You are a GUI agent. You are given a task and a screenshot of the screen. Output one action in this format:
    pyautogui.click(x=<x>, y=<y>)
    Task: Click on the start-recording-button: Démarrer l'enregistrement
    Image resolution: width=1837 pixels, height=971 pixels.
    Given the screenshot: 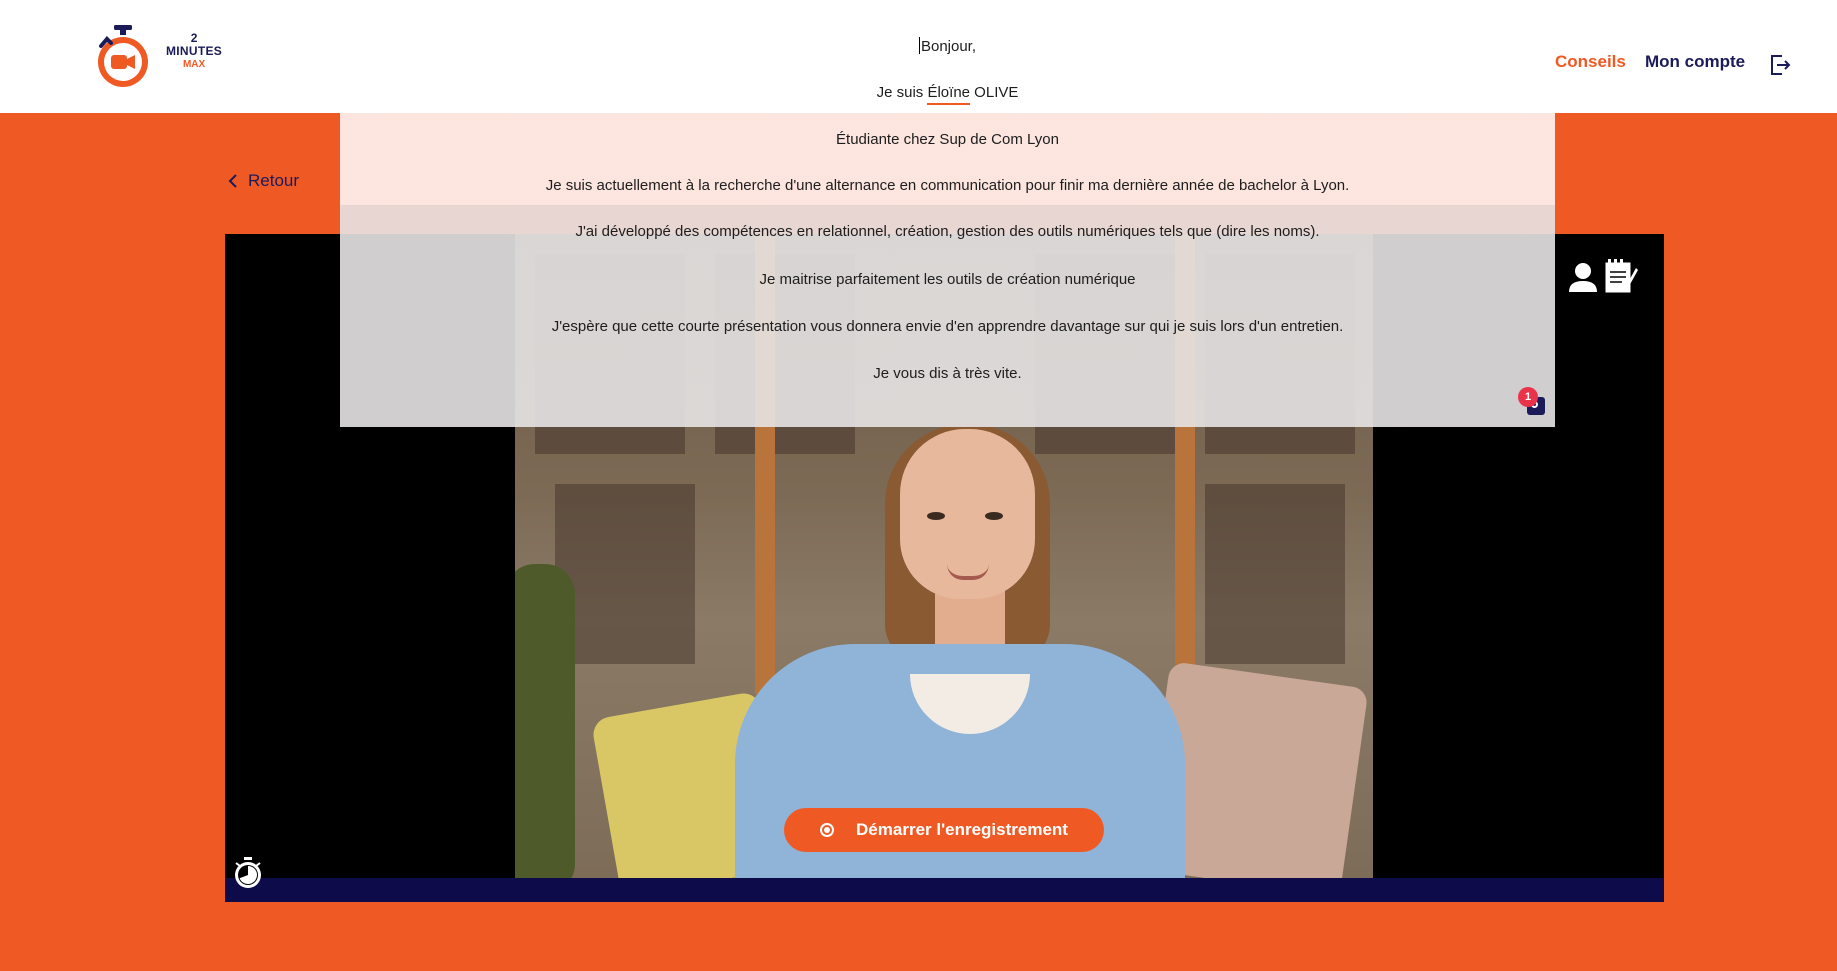 What is the action you would take?
    pyautogui.click(x=944, y=830)
    